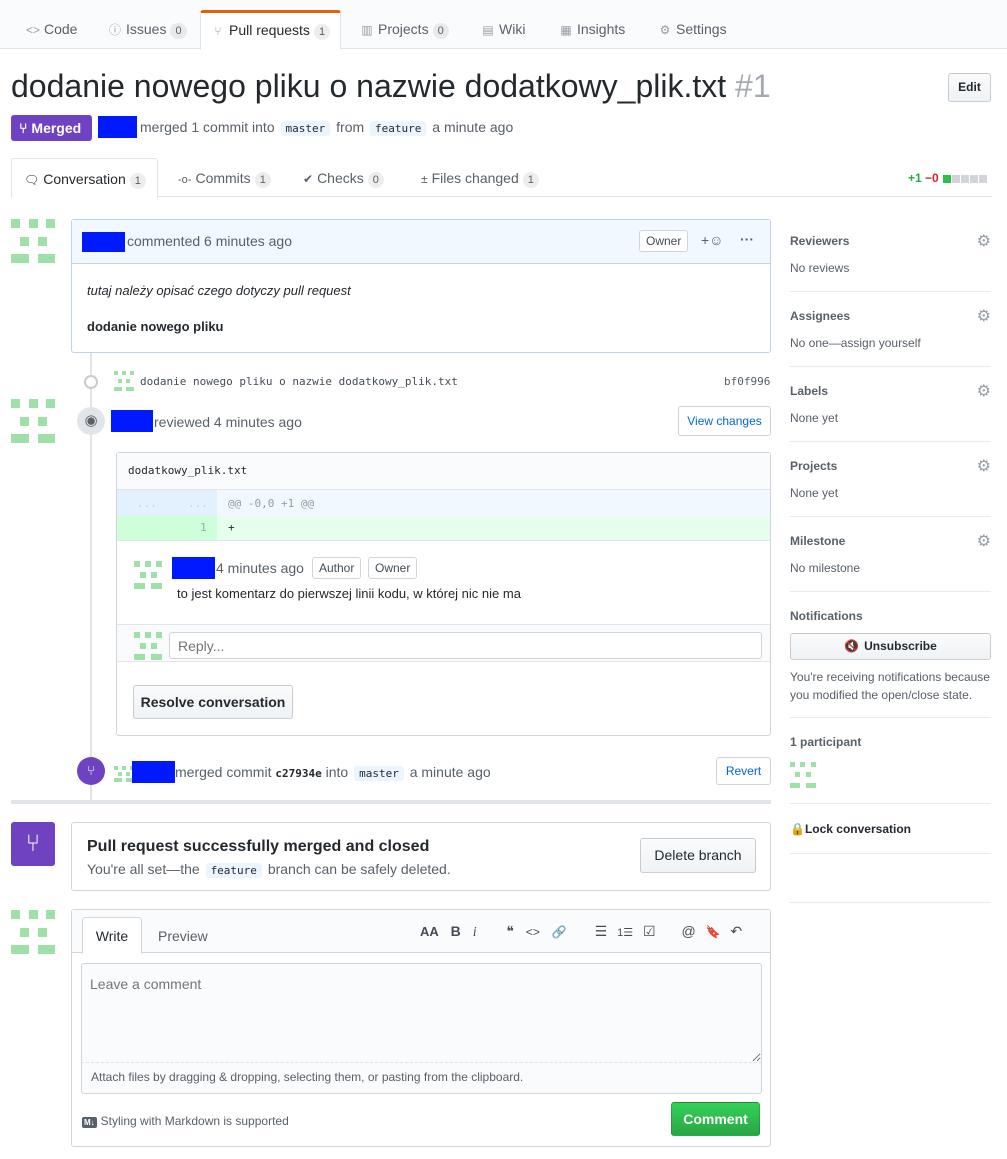 The image size is (1007, 1159). I want to click on sidebar-heading: Projects, so click(813, 466).